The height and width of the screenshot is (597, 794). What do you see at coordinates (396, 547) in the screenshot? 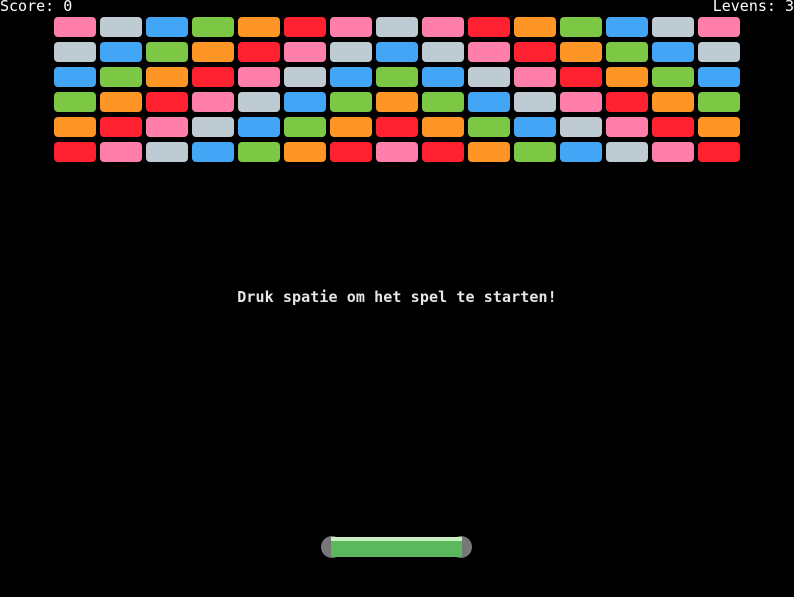
I see `paddle` at bounding box center [396, 547].